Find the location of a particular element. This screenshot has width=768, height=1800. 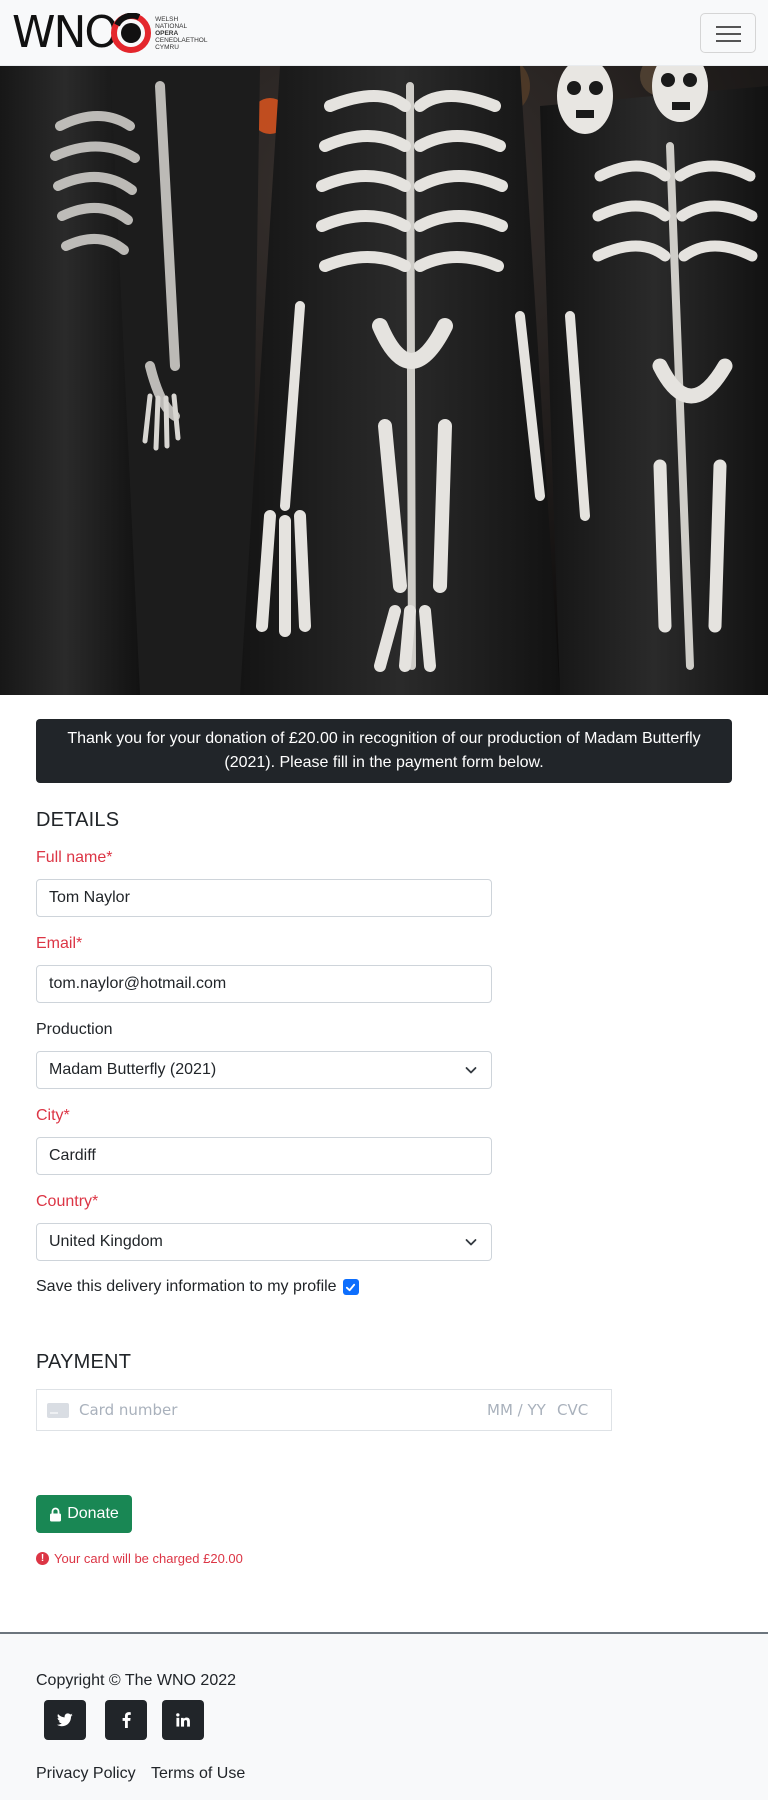

menu-toggle-button is located at coordinates (728, 33).